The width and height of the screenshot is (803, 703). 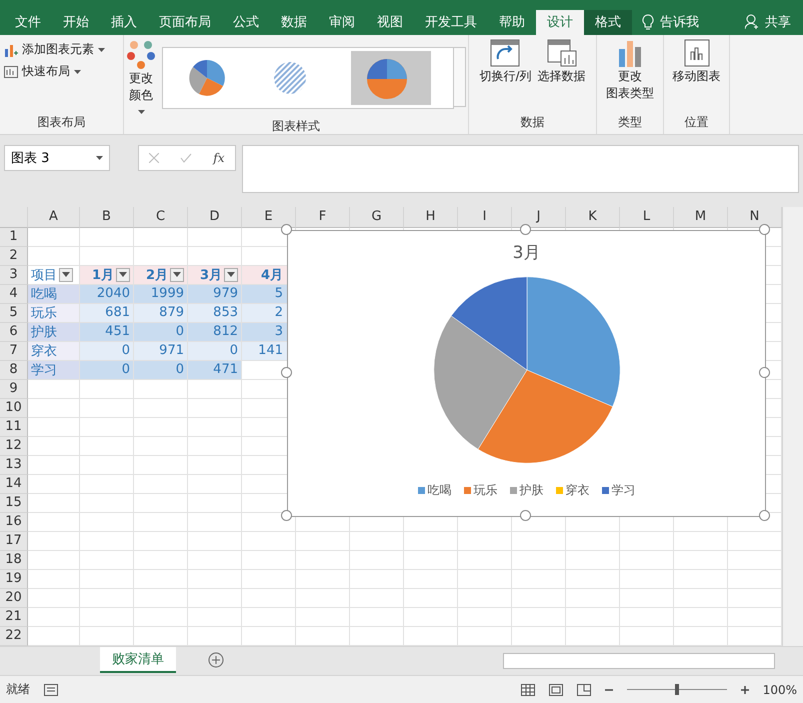 I want to click on ribbon-tab: 公式, so click(x=246, y=22).